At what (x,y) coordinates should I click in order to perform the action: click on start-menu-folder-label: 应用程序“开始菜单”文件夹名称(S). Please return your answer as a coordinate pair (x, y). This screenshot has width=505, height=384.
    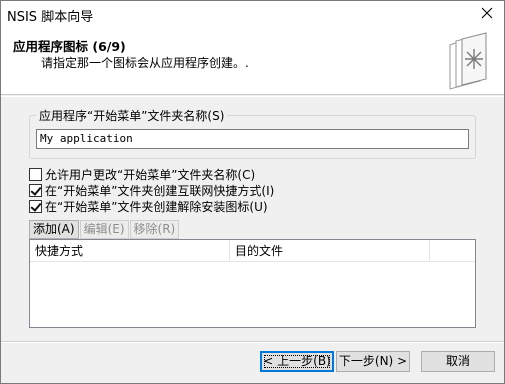
    Looking at the image, I should click on (132, 115).